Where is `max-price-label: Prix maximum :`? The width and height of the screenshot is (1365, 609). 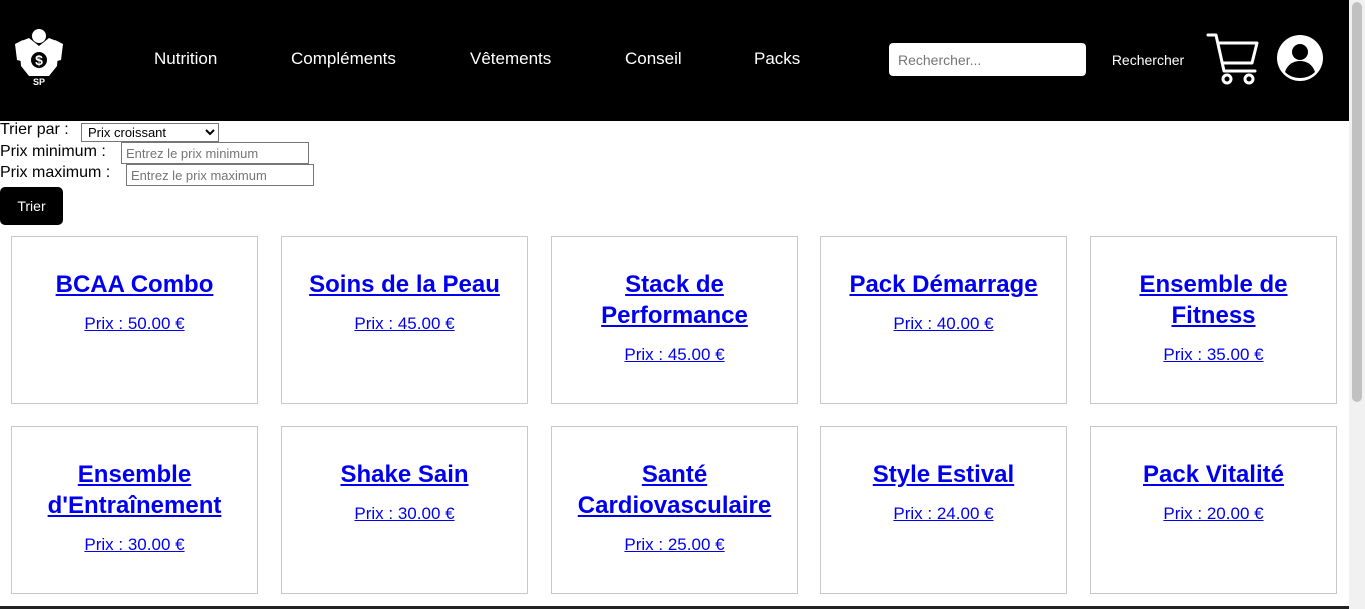
max-price-label: Prix maximum : is located at coordinates (55, 172).